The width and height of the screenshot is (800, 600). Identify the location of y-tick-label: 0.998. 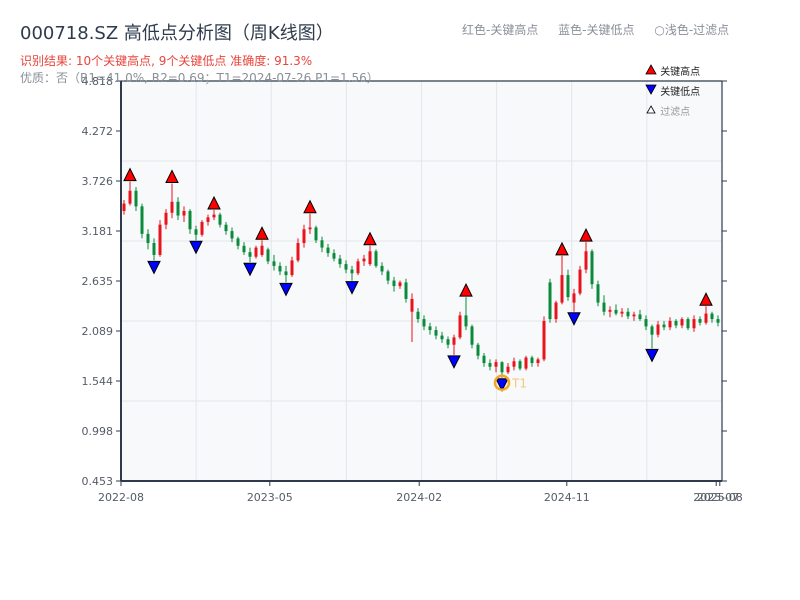
(98, 431).